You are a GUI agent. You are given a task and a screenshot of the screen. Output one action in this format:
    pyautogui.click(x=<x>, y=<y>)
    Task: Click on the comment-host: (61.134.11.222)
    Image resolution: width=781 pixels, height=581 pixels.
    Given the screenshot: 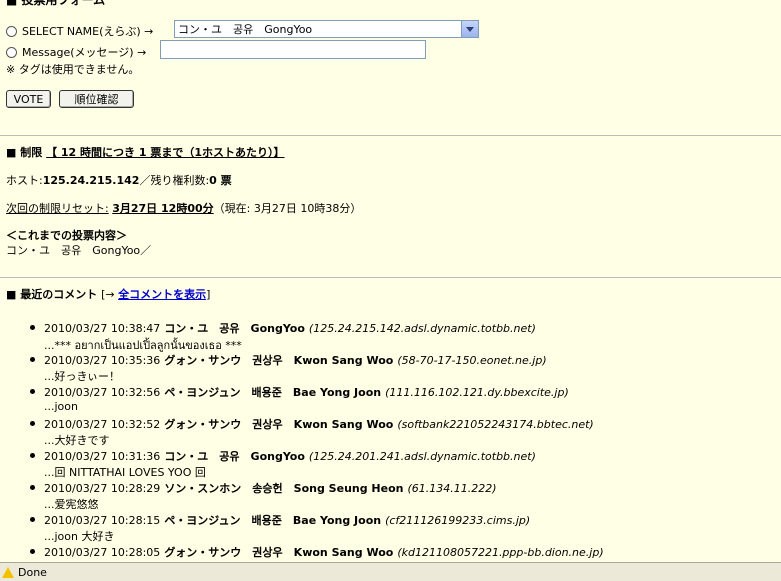 What is the action you would take?
    pyautogui.click(x=452, y=488)
    